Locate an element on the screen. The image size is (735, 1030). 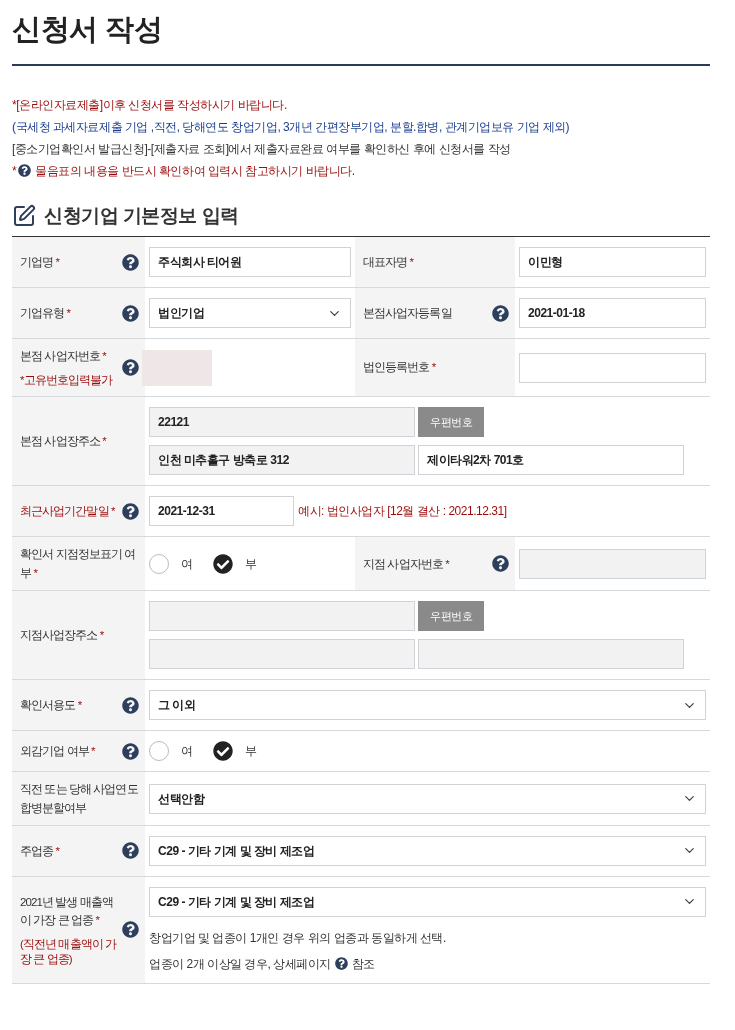
edit-icon is located at coordinates (24, 215).